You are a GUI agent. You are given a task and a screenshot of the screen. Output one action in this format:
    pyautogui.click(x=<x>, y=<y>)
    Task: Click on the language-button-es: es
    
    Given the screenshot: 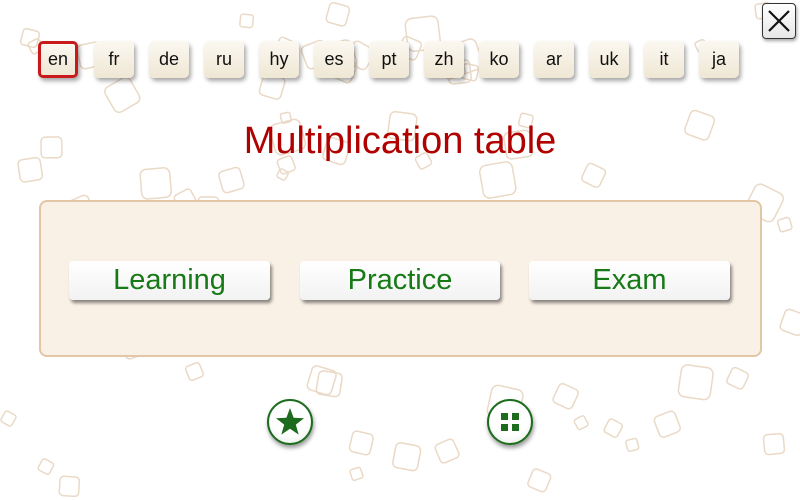 What is the action you would take?
    pyautogui.click(x=334, y=59)
    